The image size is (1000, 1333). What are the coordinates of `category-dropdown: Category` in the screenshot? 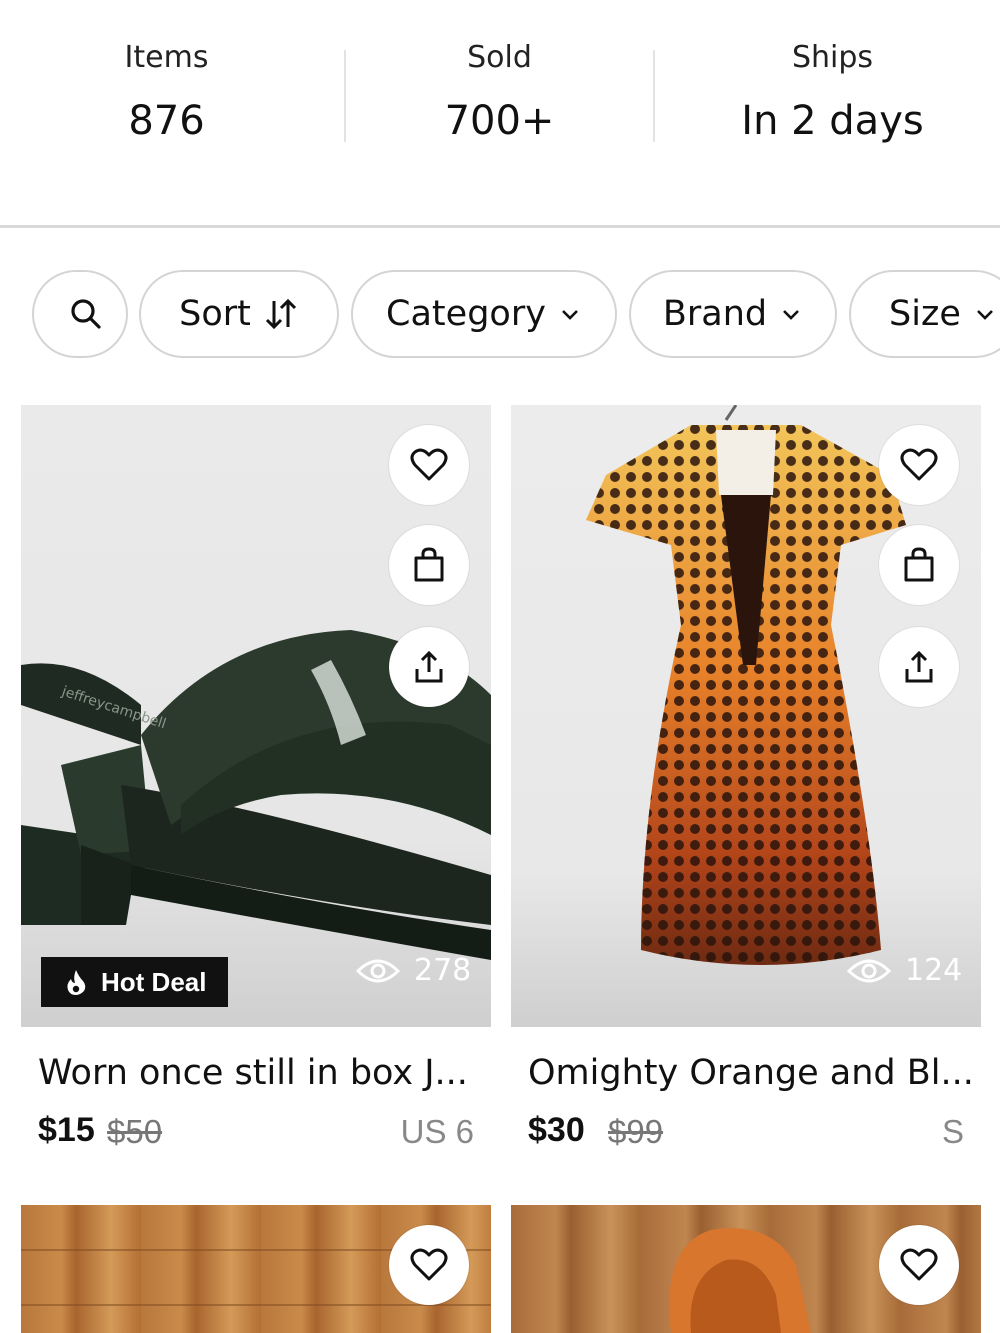 It's located at (484, 314).